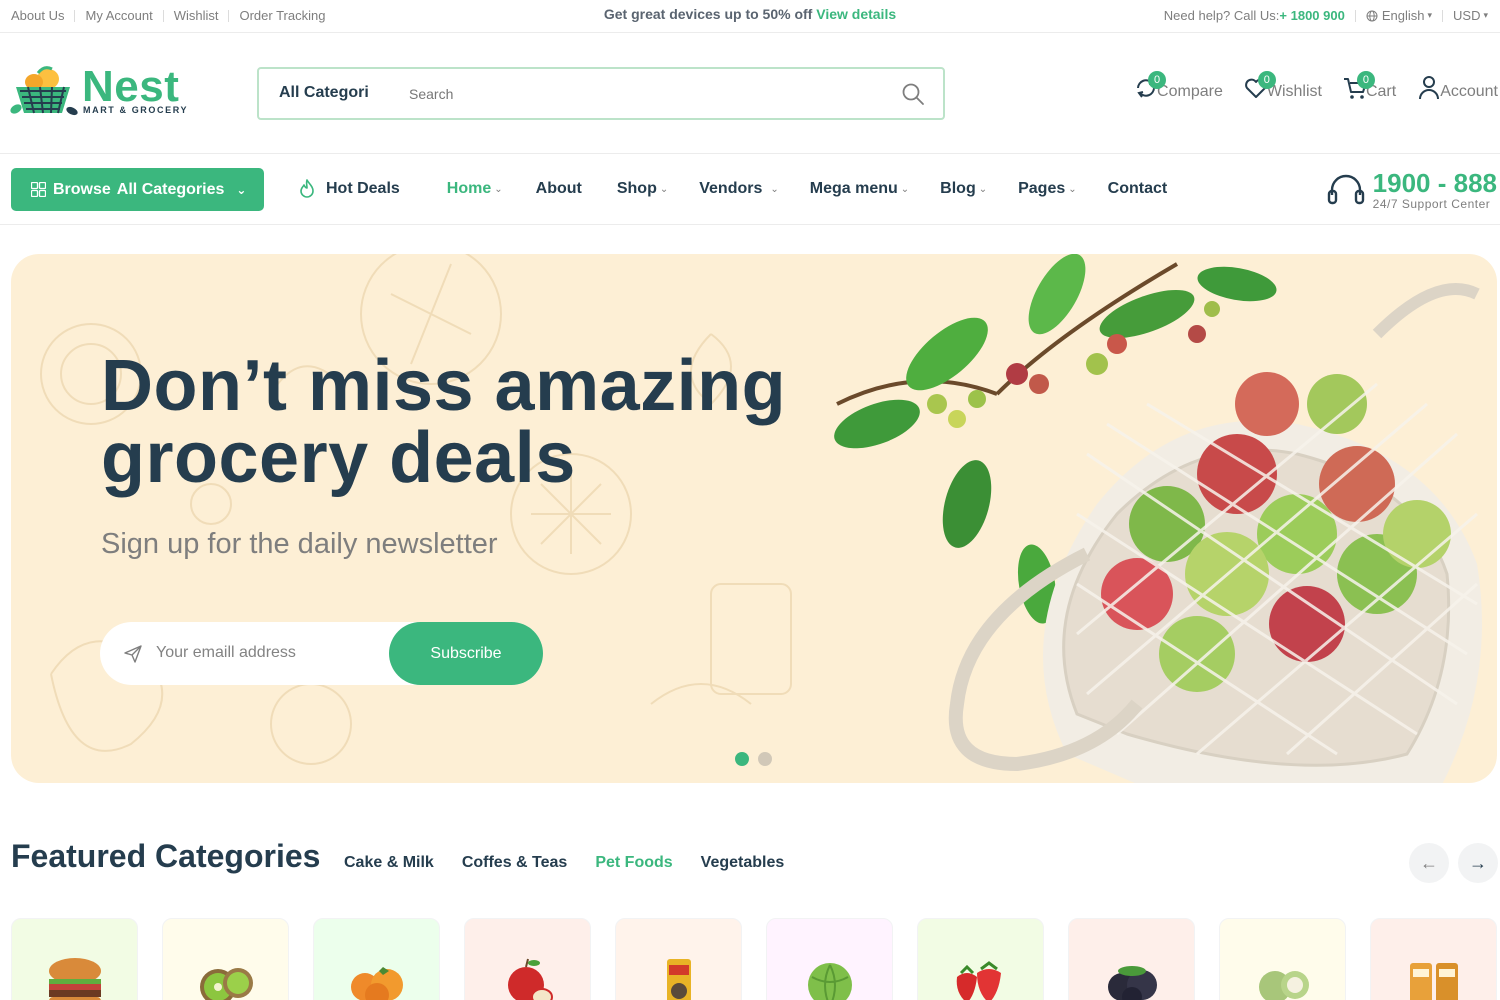 Image resolution: width=1500 pixels, height=1000 pixels. I want to click on kiwi-icon, so click(226, 984).